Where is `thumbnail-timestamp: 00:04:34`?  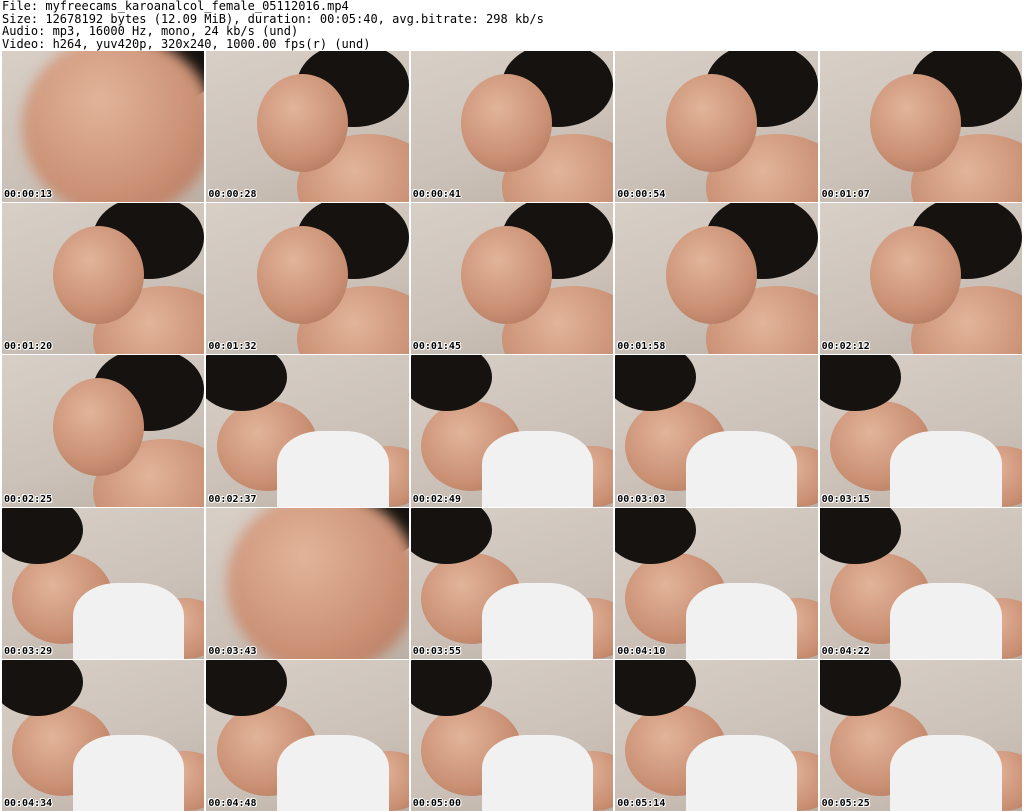
thumbnail-timestamp: 00:04:34 is located at coordinates (28, 803).